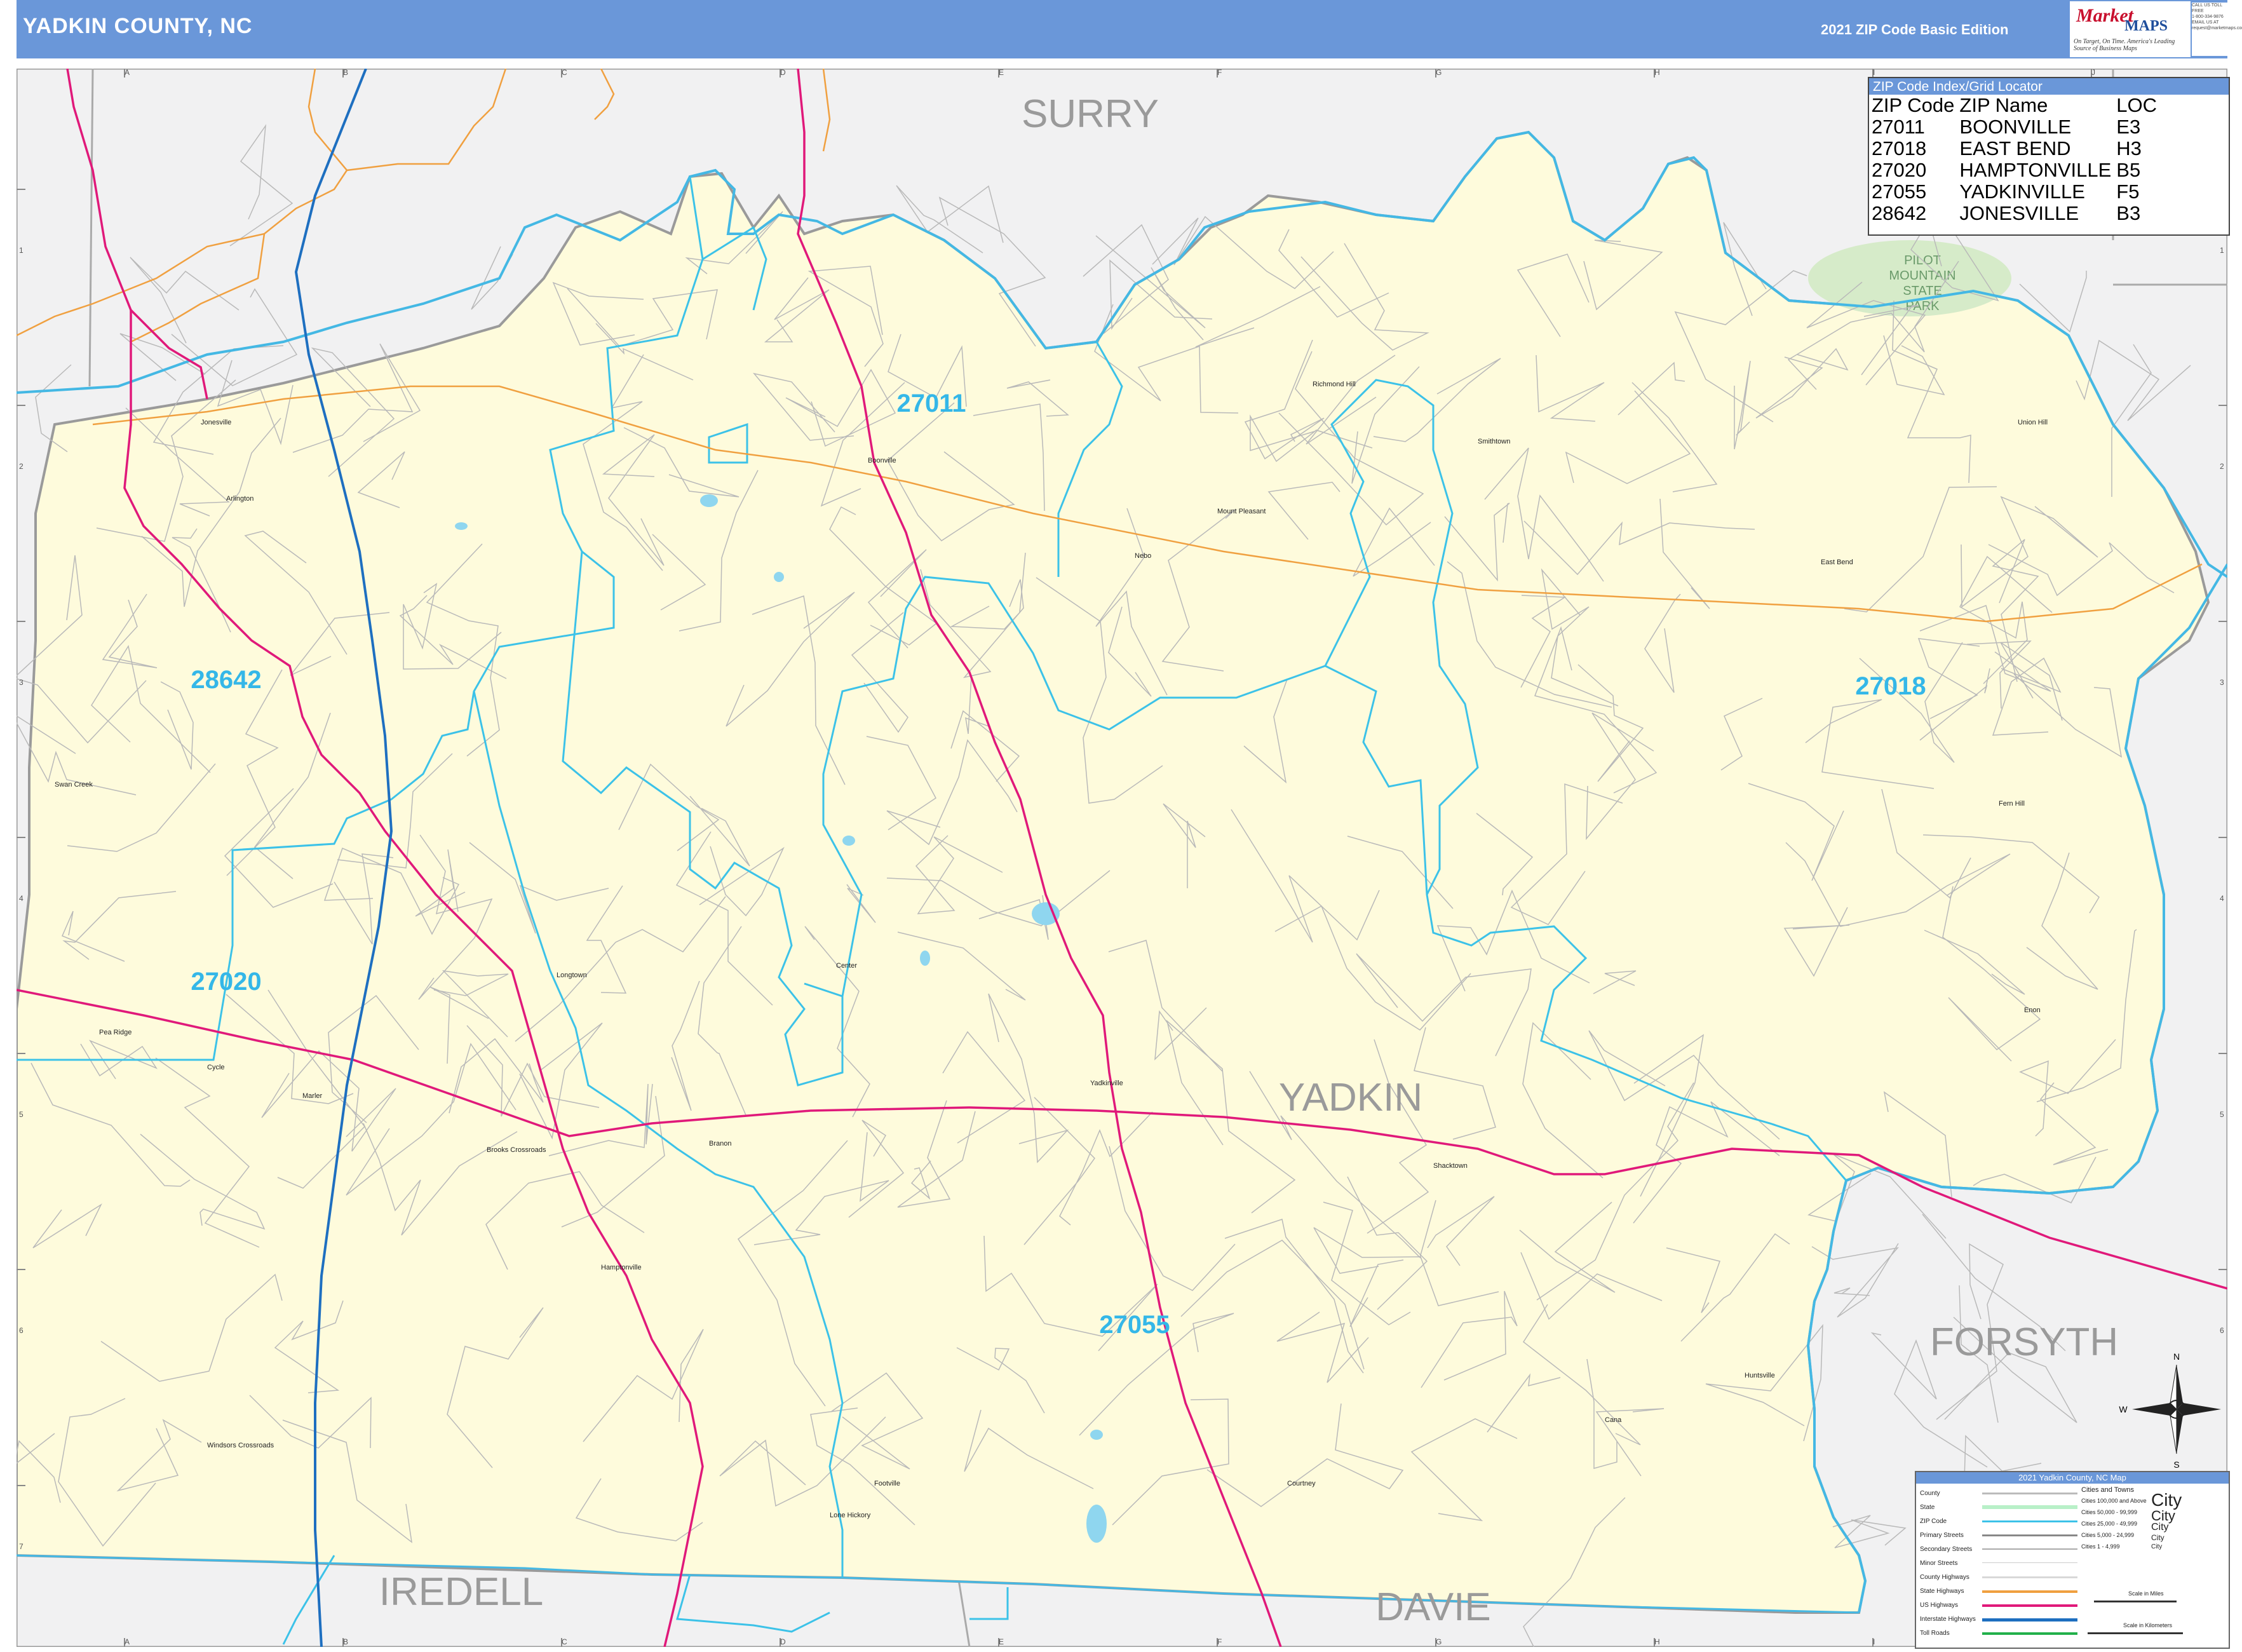  I want to click on zip-name-cell: BOONVILLE, so click(2015, 127).